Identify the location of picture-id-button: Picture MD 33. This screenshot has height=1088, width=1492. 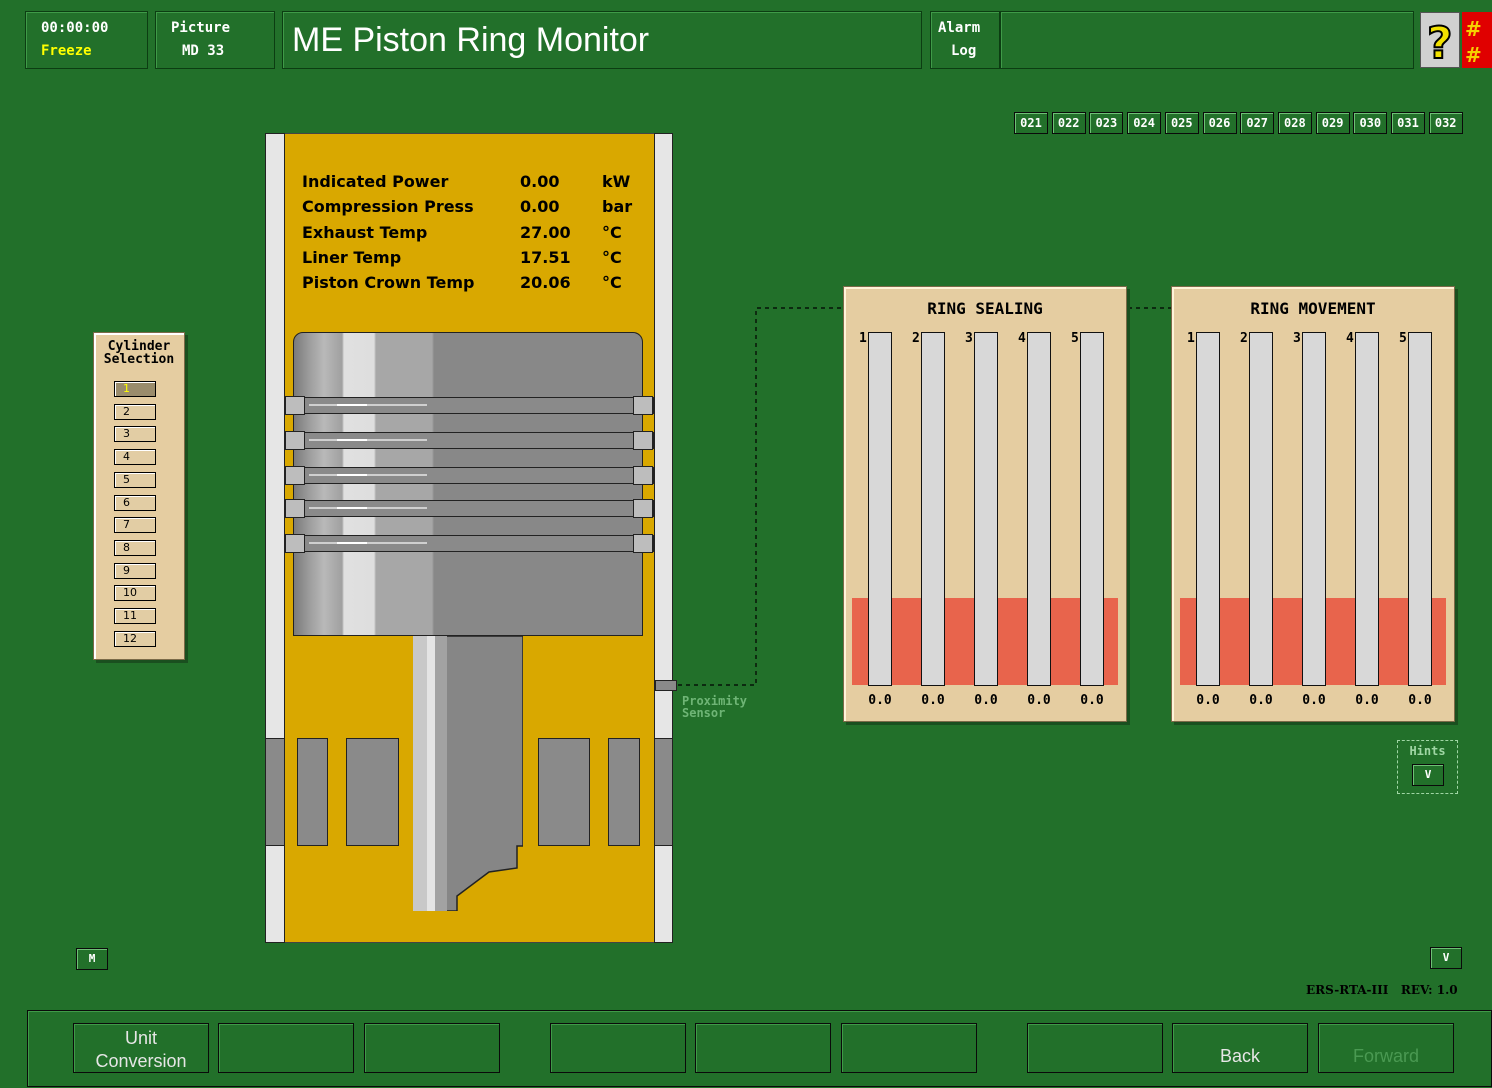
(215, 40).